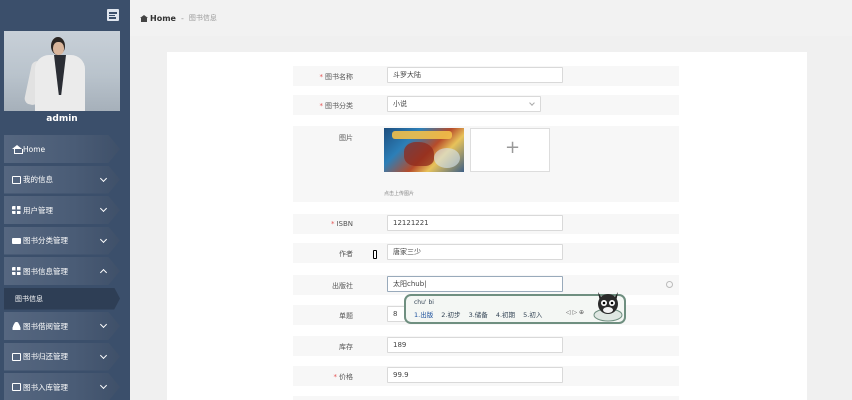  What do you see at coordinates (62, 179) in the screenshot?
I see `sidebar-item-my-info: 我的信息` at bounding box center [62, 179].